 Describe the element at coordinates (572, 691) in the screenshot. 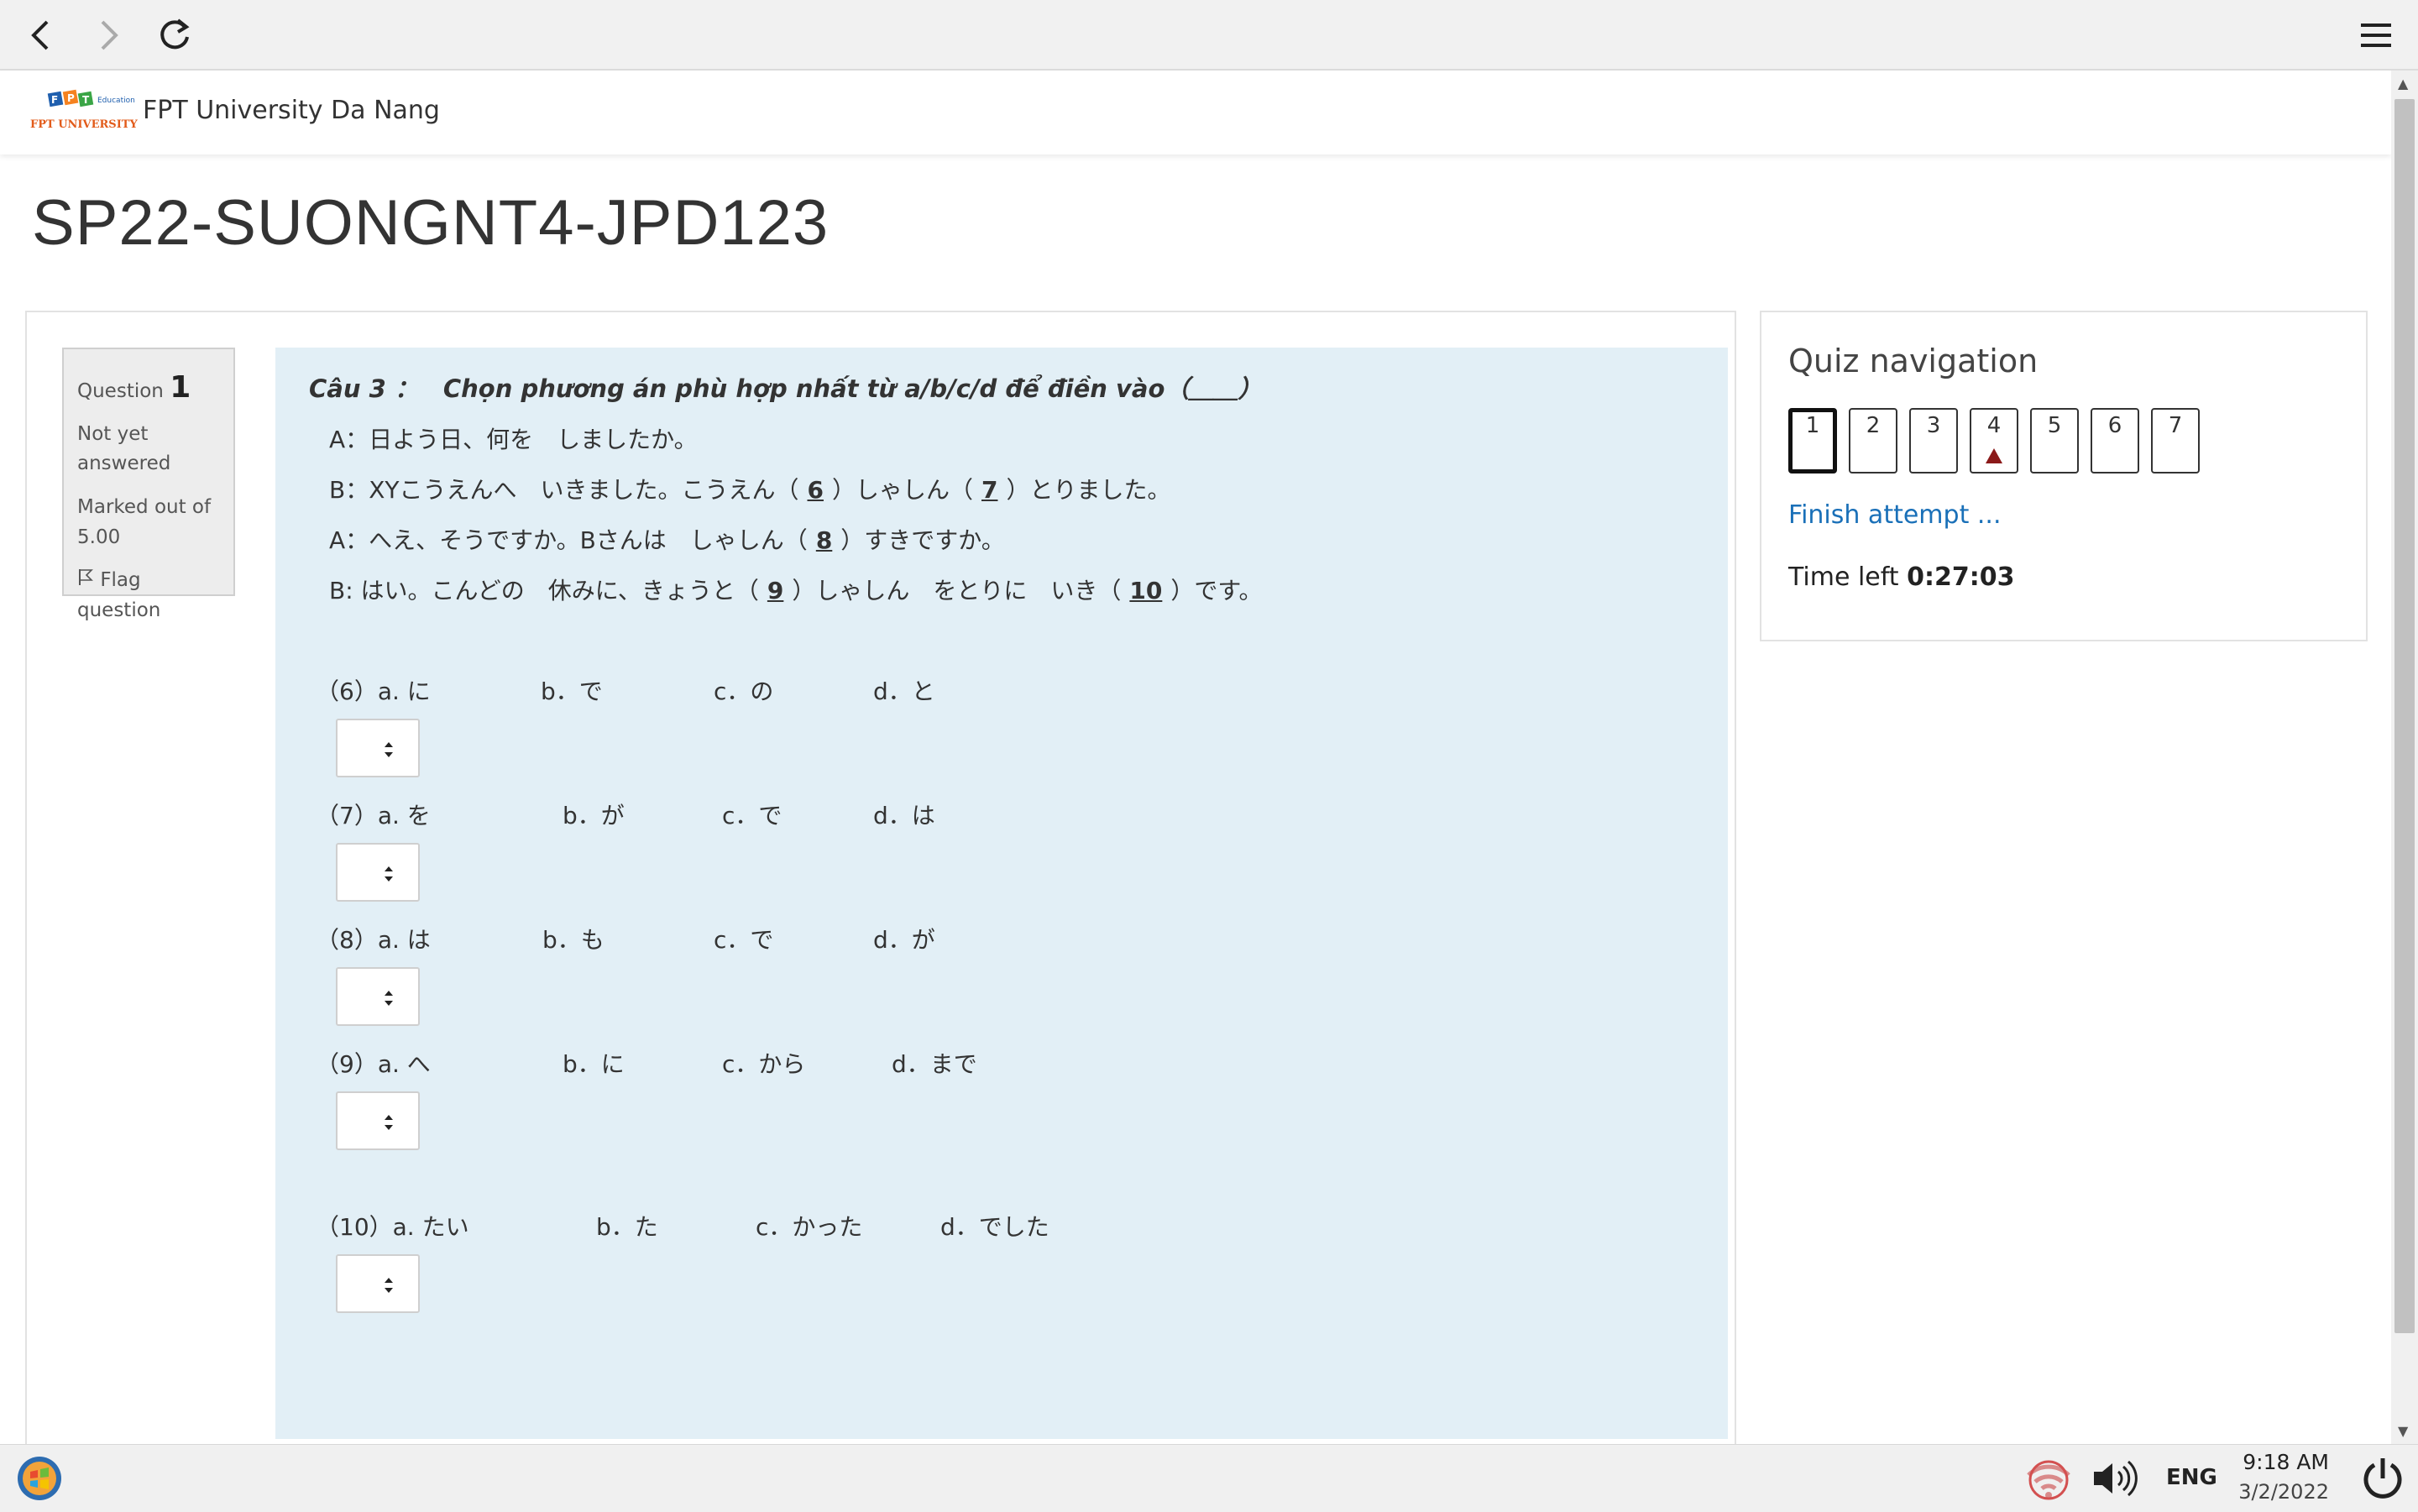

I see `option-b: b．で` at that location.